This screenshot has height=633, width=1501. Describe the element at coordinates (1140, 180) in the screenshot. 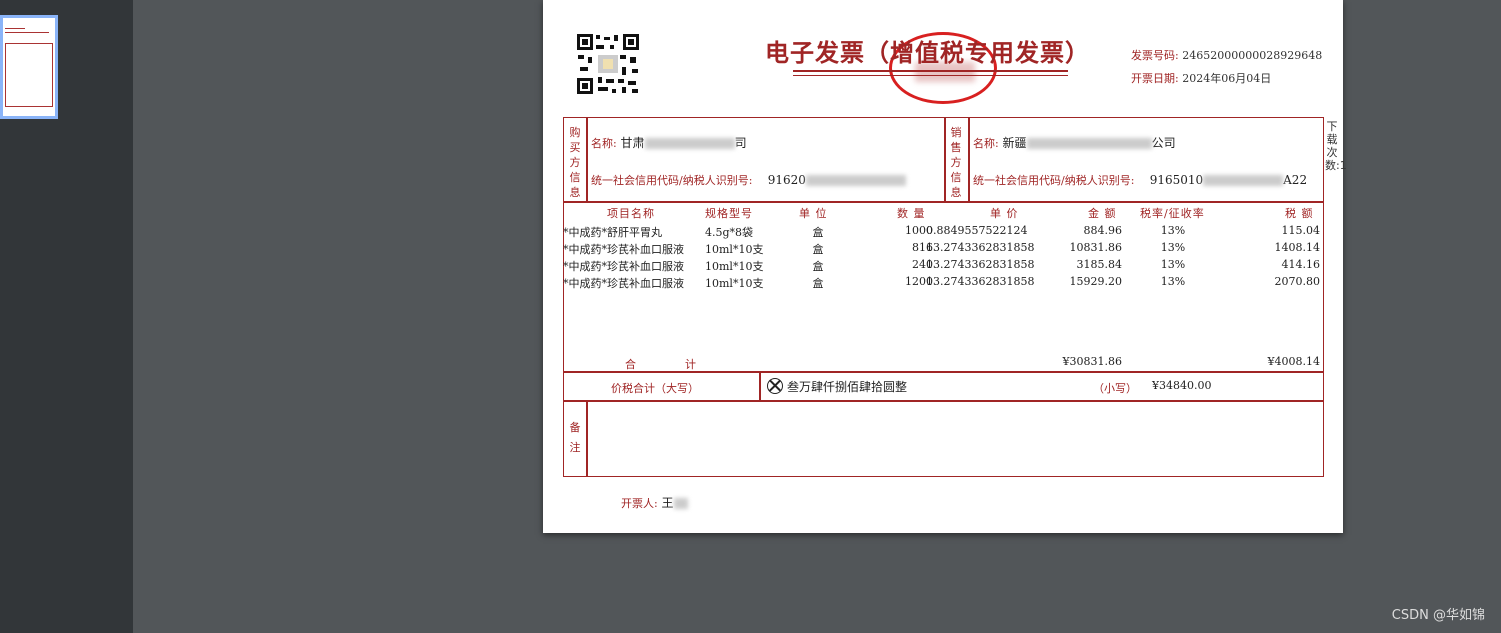

I see `seller-tax-id: 统一社会信用代码/纳税人识别号: 9165010 A22` at that location.